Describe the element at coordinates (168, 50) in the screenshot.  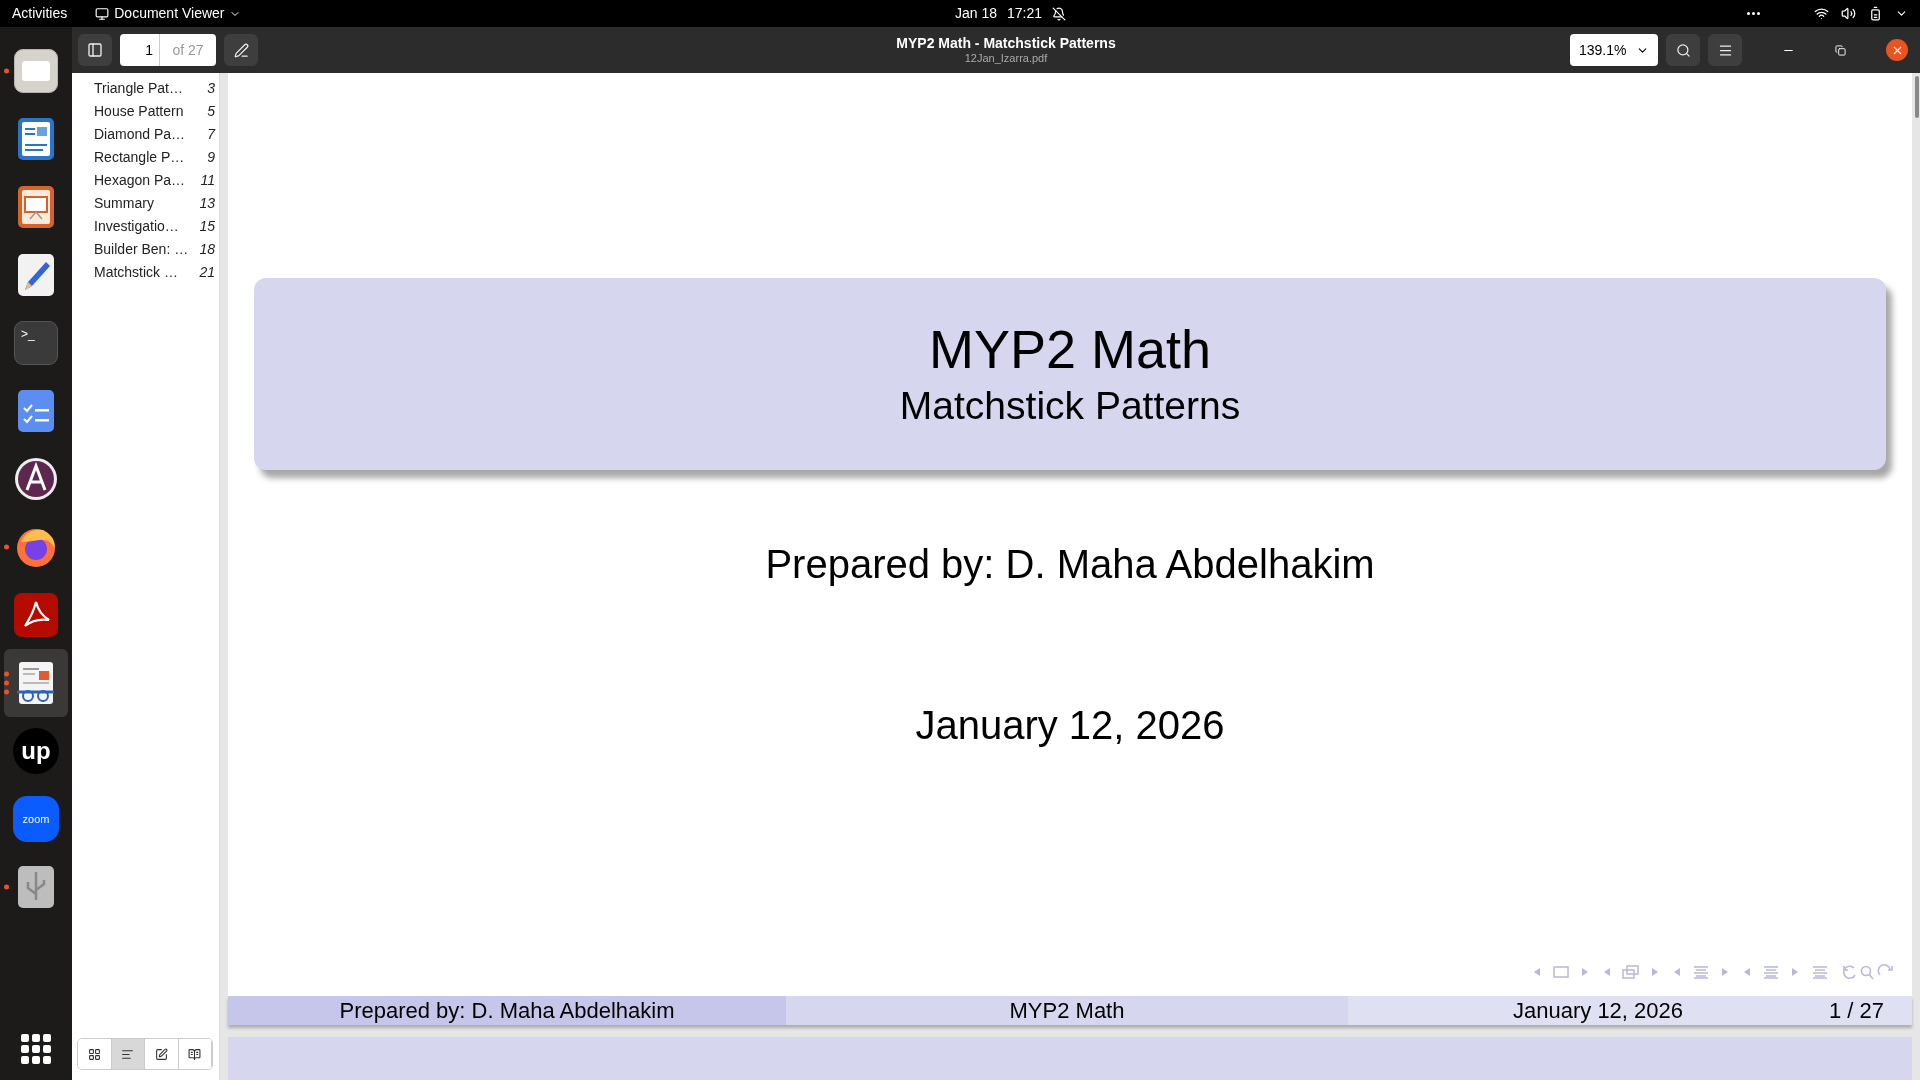
I see `page-field: 1 of 27` at that location.